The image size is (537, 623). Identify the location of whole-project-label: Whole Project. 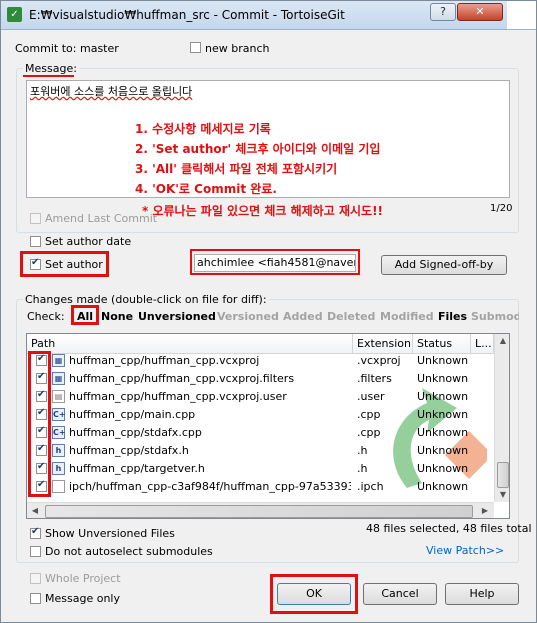
(83, 578).